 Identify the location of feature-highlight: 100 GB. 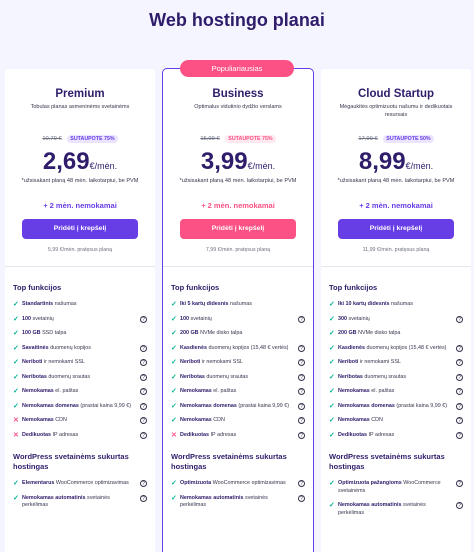
(31, 333).